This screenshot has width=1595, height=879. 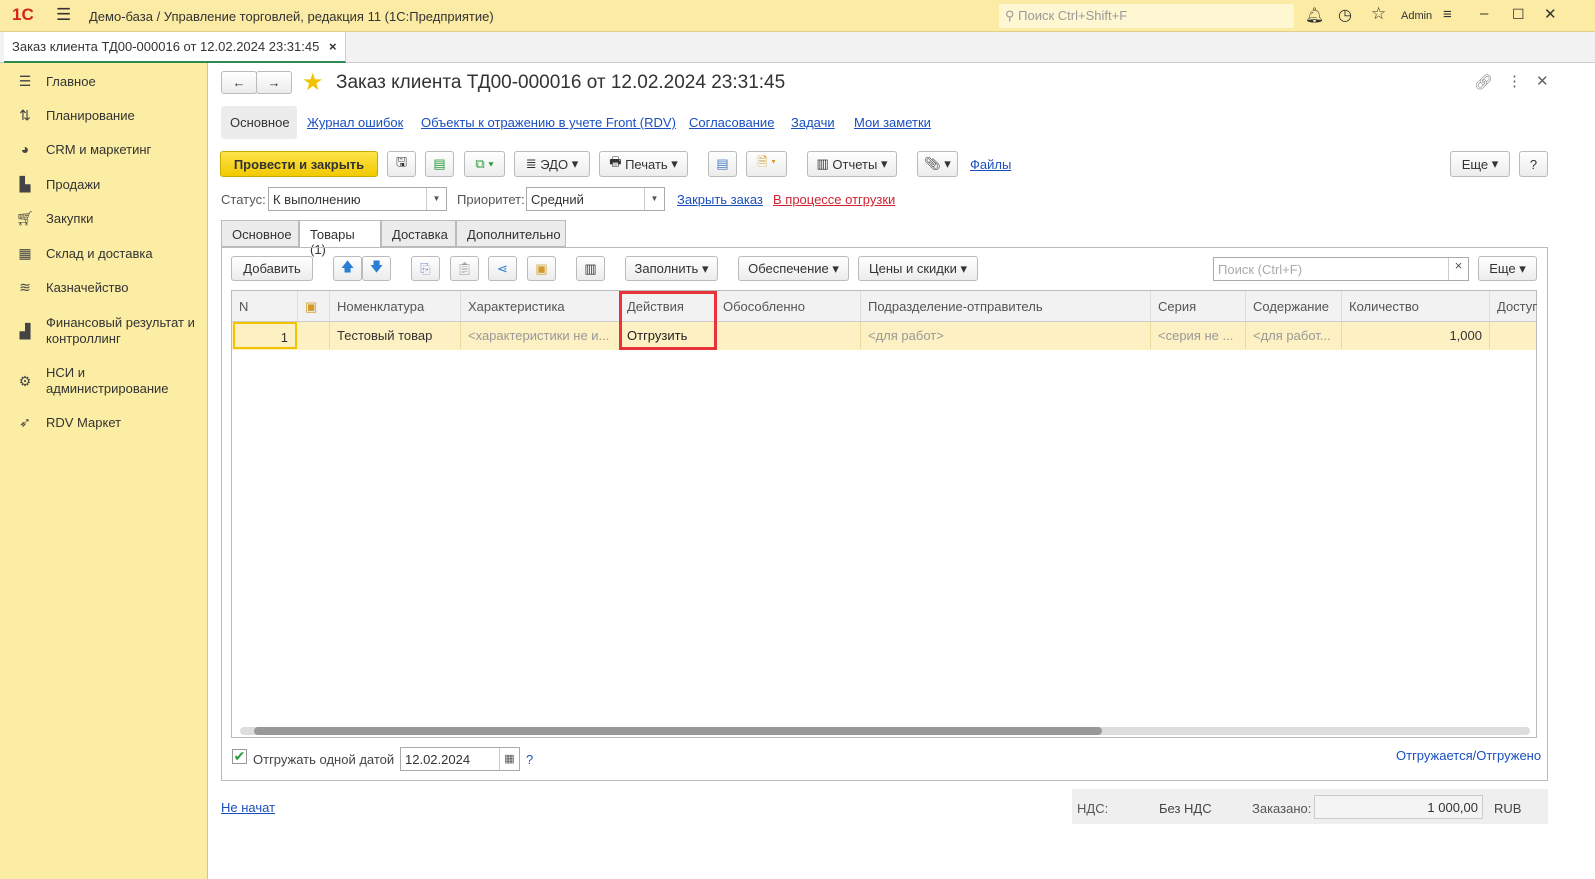 What do you see at coordinates (314, 335) in the screenshot?
I see `cell-pick` at bounding box center [314, 335].